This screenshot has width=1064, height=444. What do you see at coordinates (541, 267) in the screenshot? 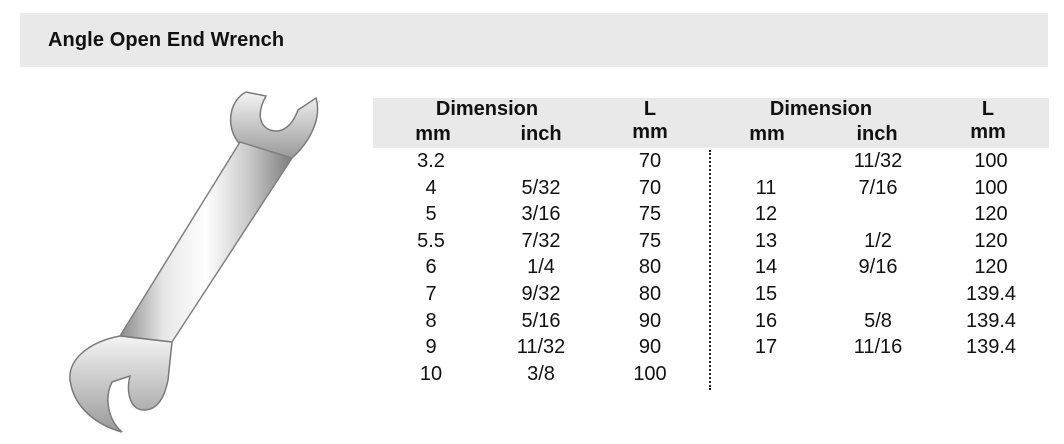
I see `left-inch-cell: 1/4` at bounding box center [541, 267].